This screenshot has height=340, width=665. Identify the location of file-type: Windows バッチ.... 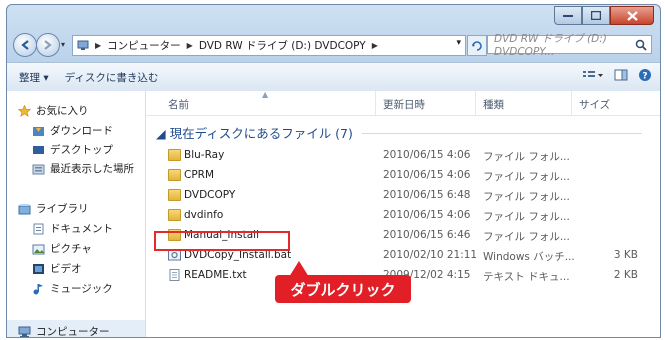
(529, 257).